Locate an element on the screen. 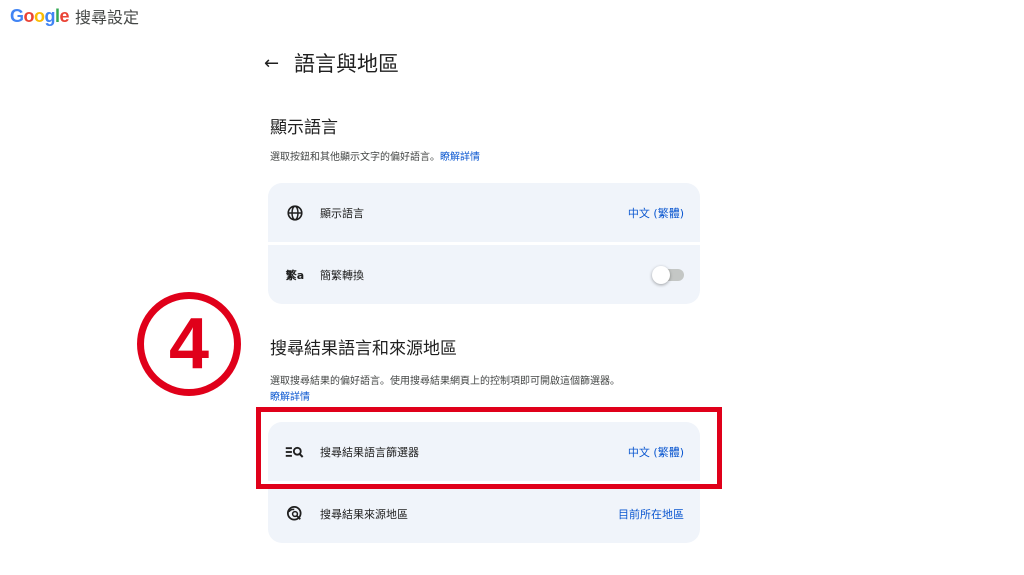  step-number: 4 is located at coordinates (189, 344).